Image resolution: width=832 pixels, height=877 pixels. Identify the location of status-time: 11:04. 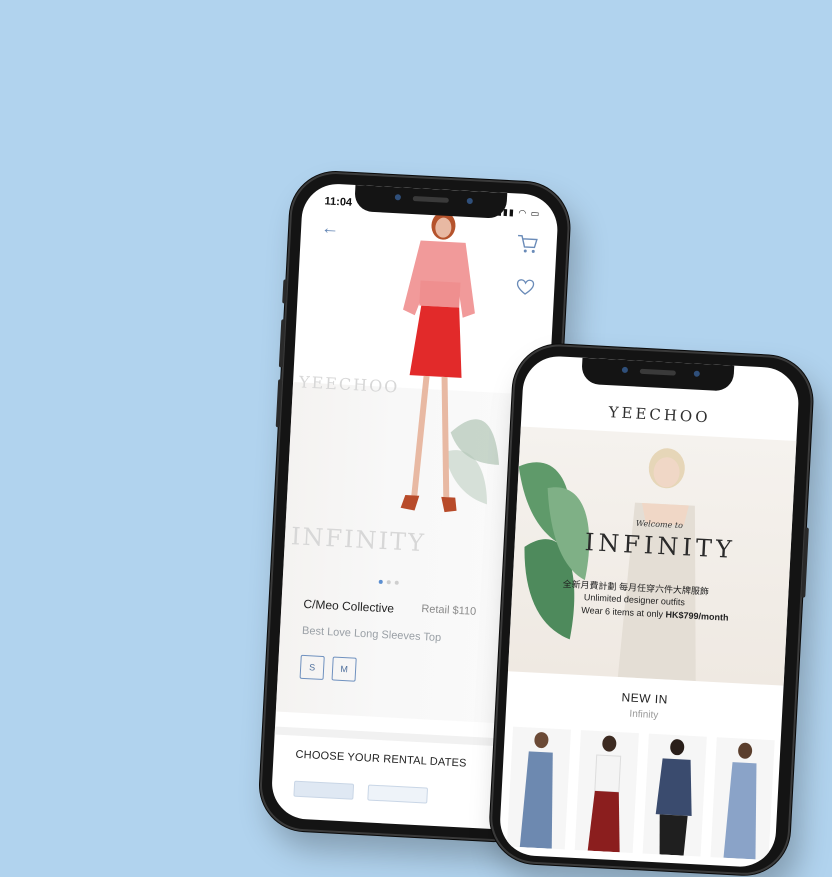
(338, 202).